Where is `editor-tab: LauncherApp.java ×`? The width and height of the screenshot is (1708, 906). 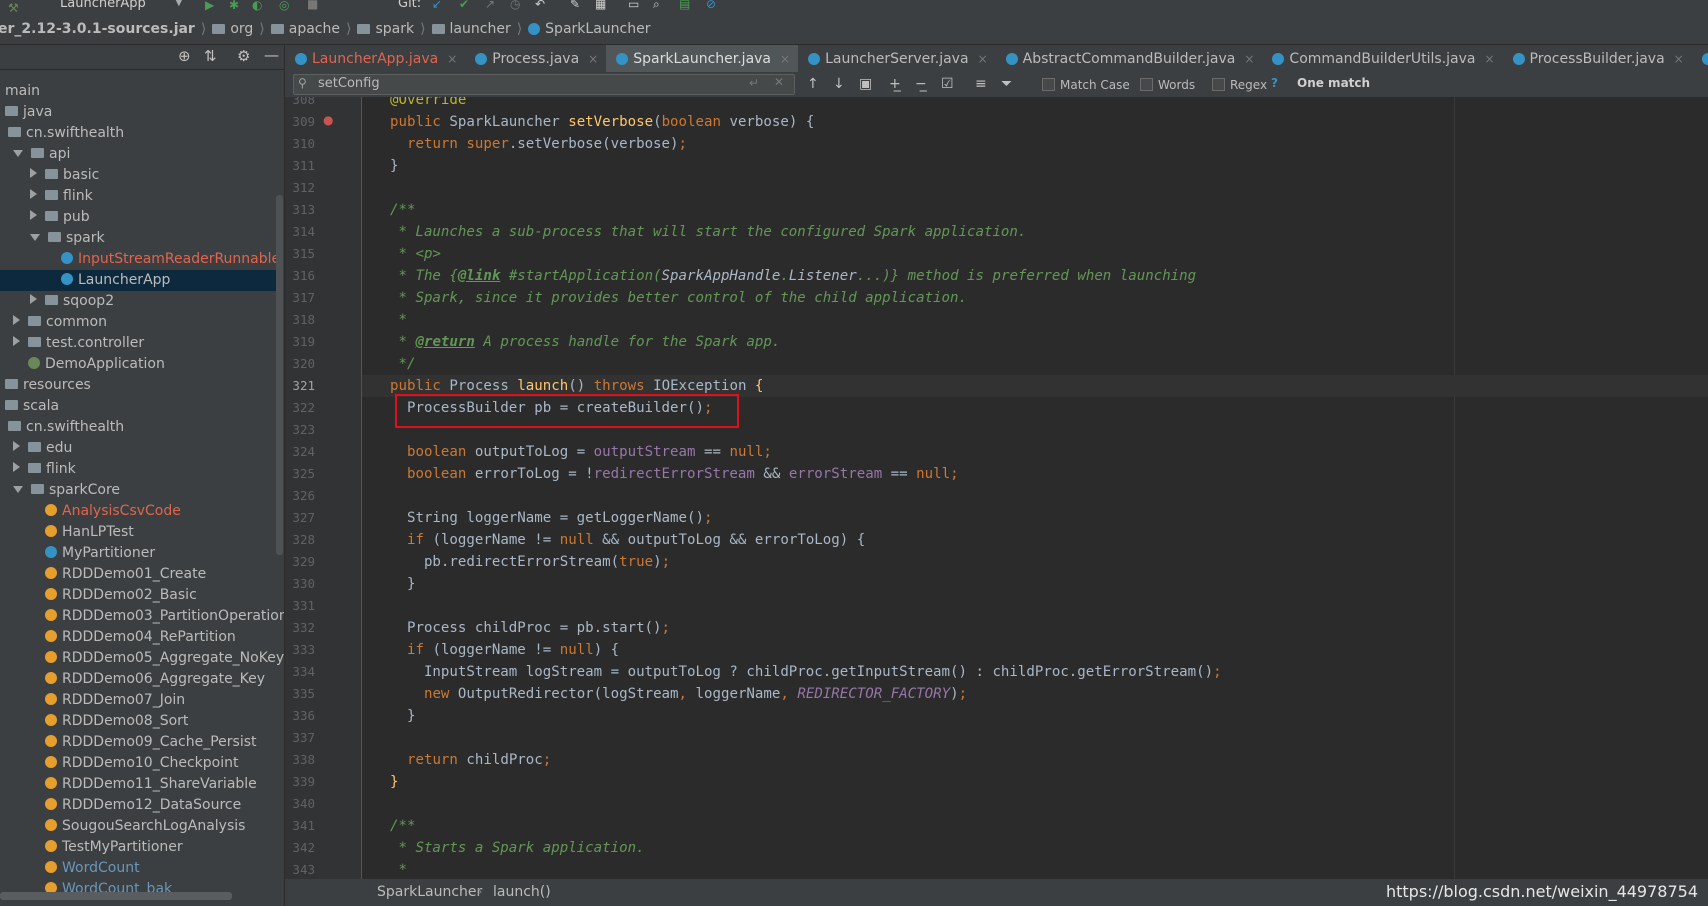
editor-tab: LauncherApp.java × is located at coordinates (375, 58).